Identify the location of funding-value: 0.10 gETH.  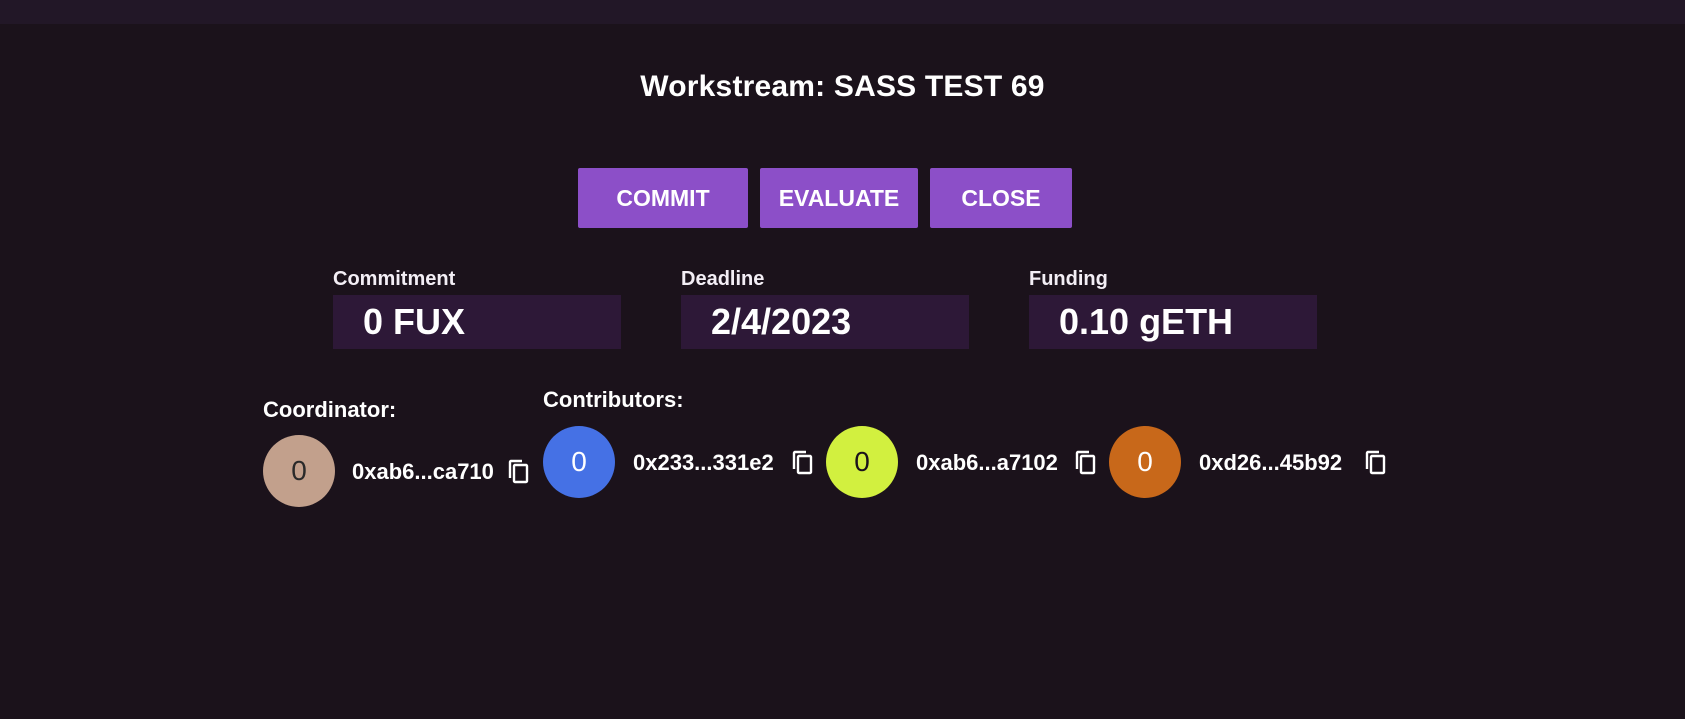
(1173, 322).